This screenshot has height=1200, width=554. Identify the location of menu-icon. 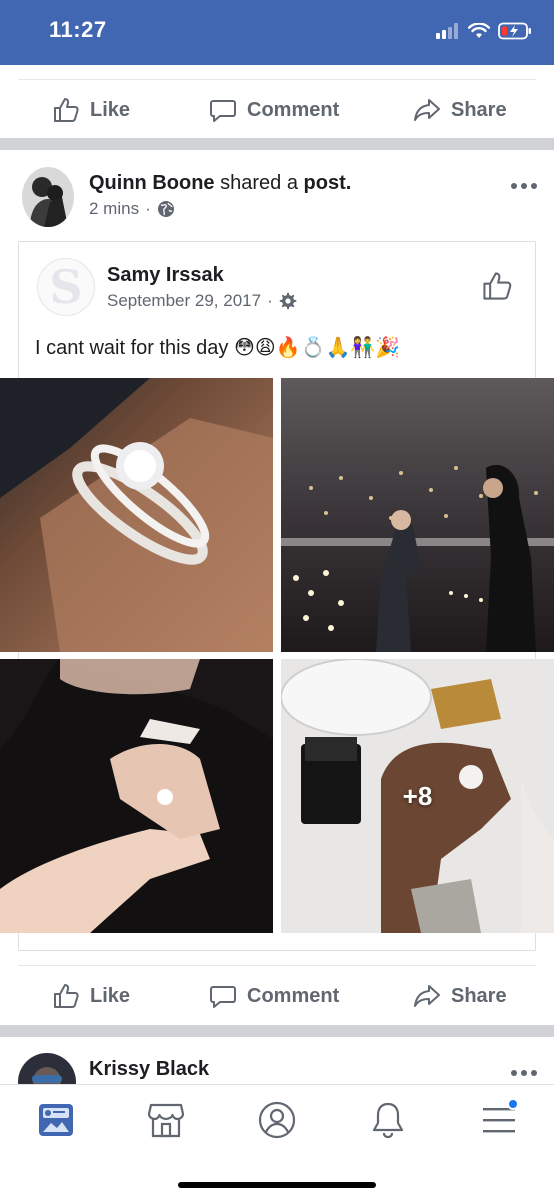
(499, 1119).